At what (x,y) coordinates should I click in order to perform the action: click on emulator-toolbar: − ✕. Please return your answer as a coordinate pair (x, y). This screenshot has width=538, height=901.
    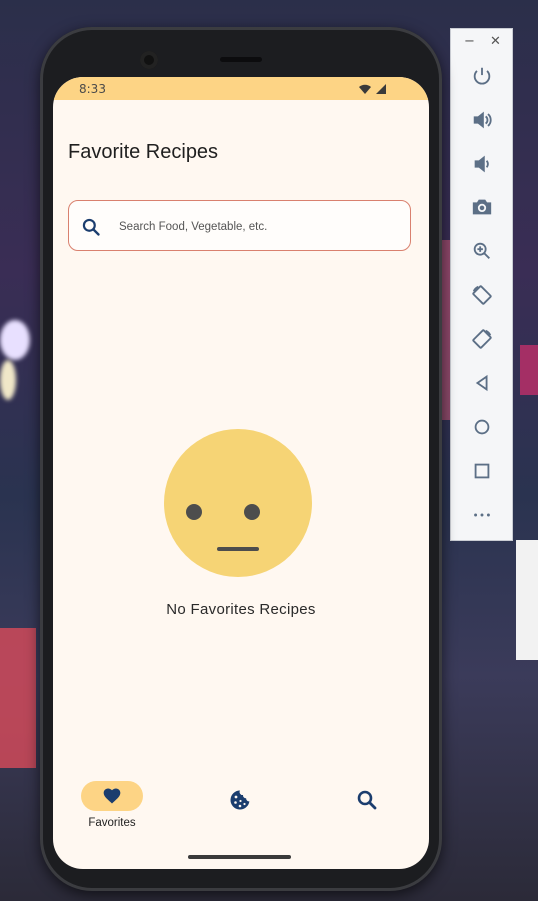
    Looking at the image, I should click on (481, 284).